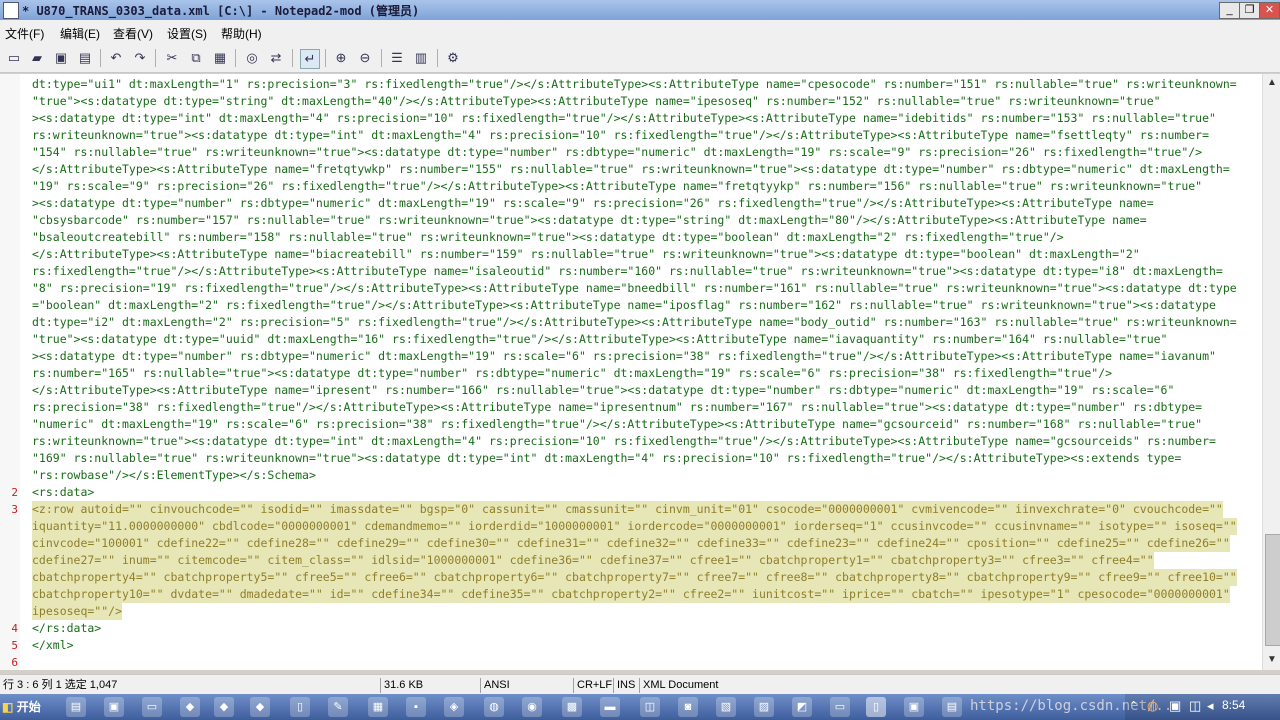  I want to click on close-button: ✕, so click(1269, 10).